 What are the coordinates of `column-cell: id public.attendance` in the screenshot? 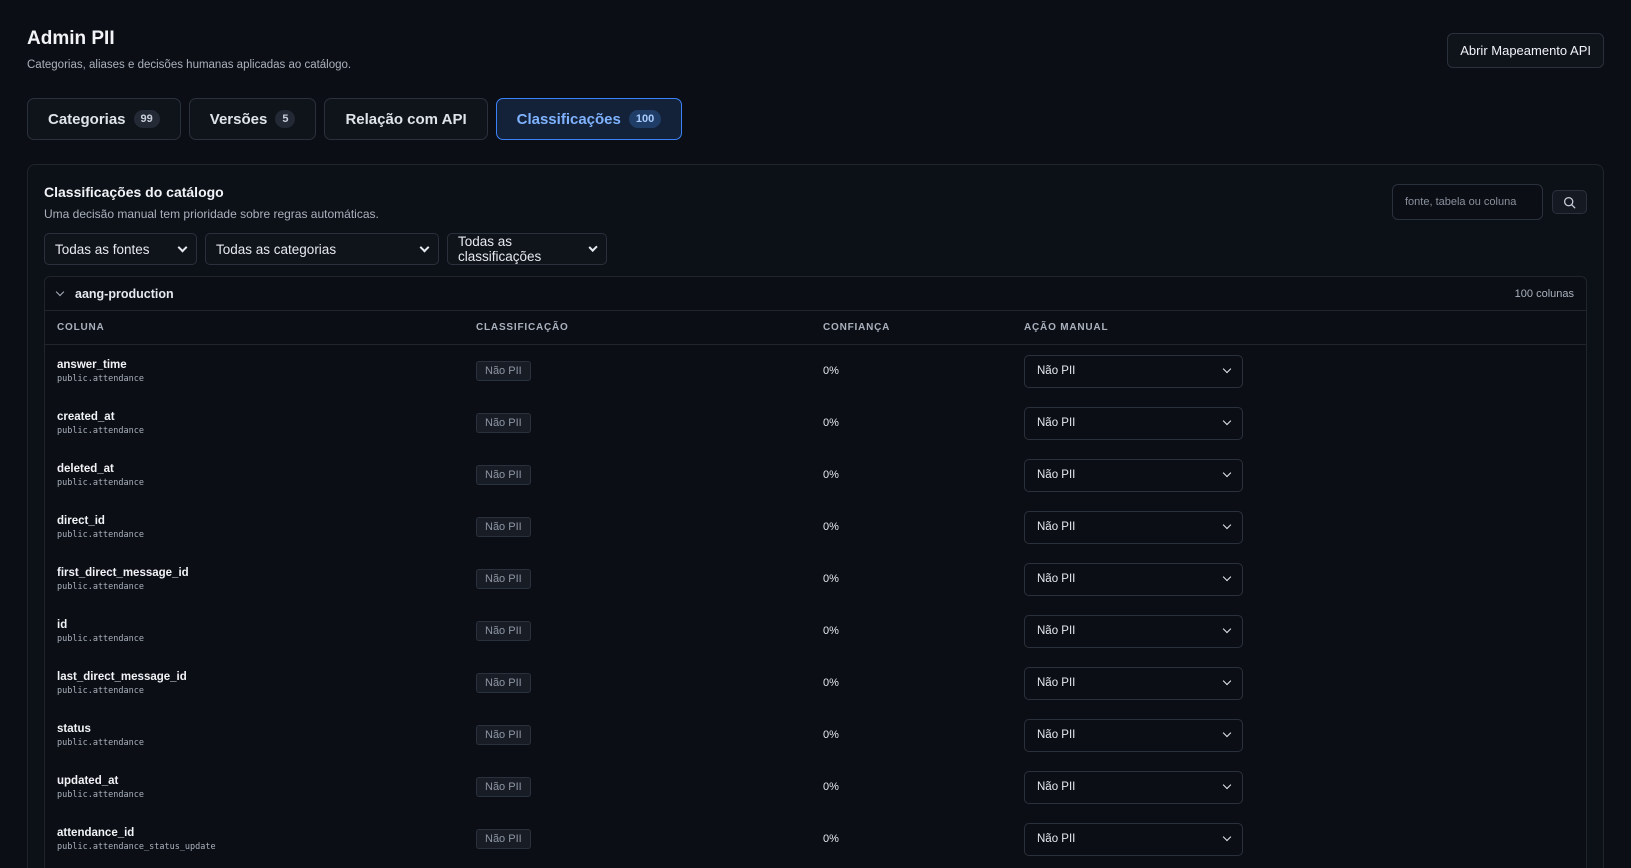 It's located at (260, 631).